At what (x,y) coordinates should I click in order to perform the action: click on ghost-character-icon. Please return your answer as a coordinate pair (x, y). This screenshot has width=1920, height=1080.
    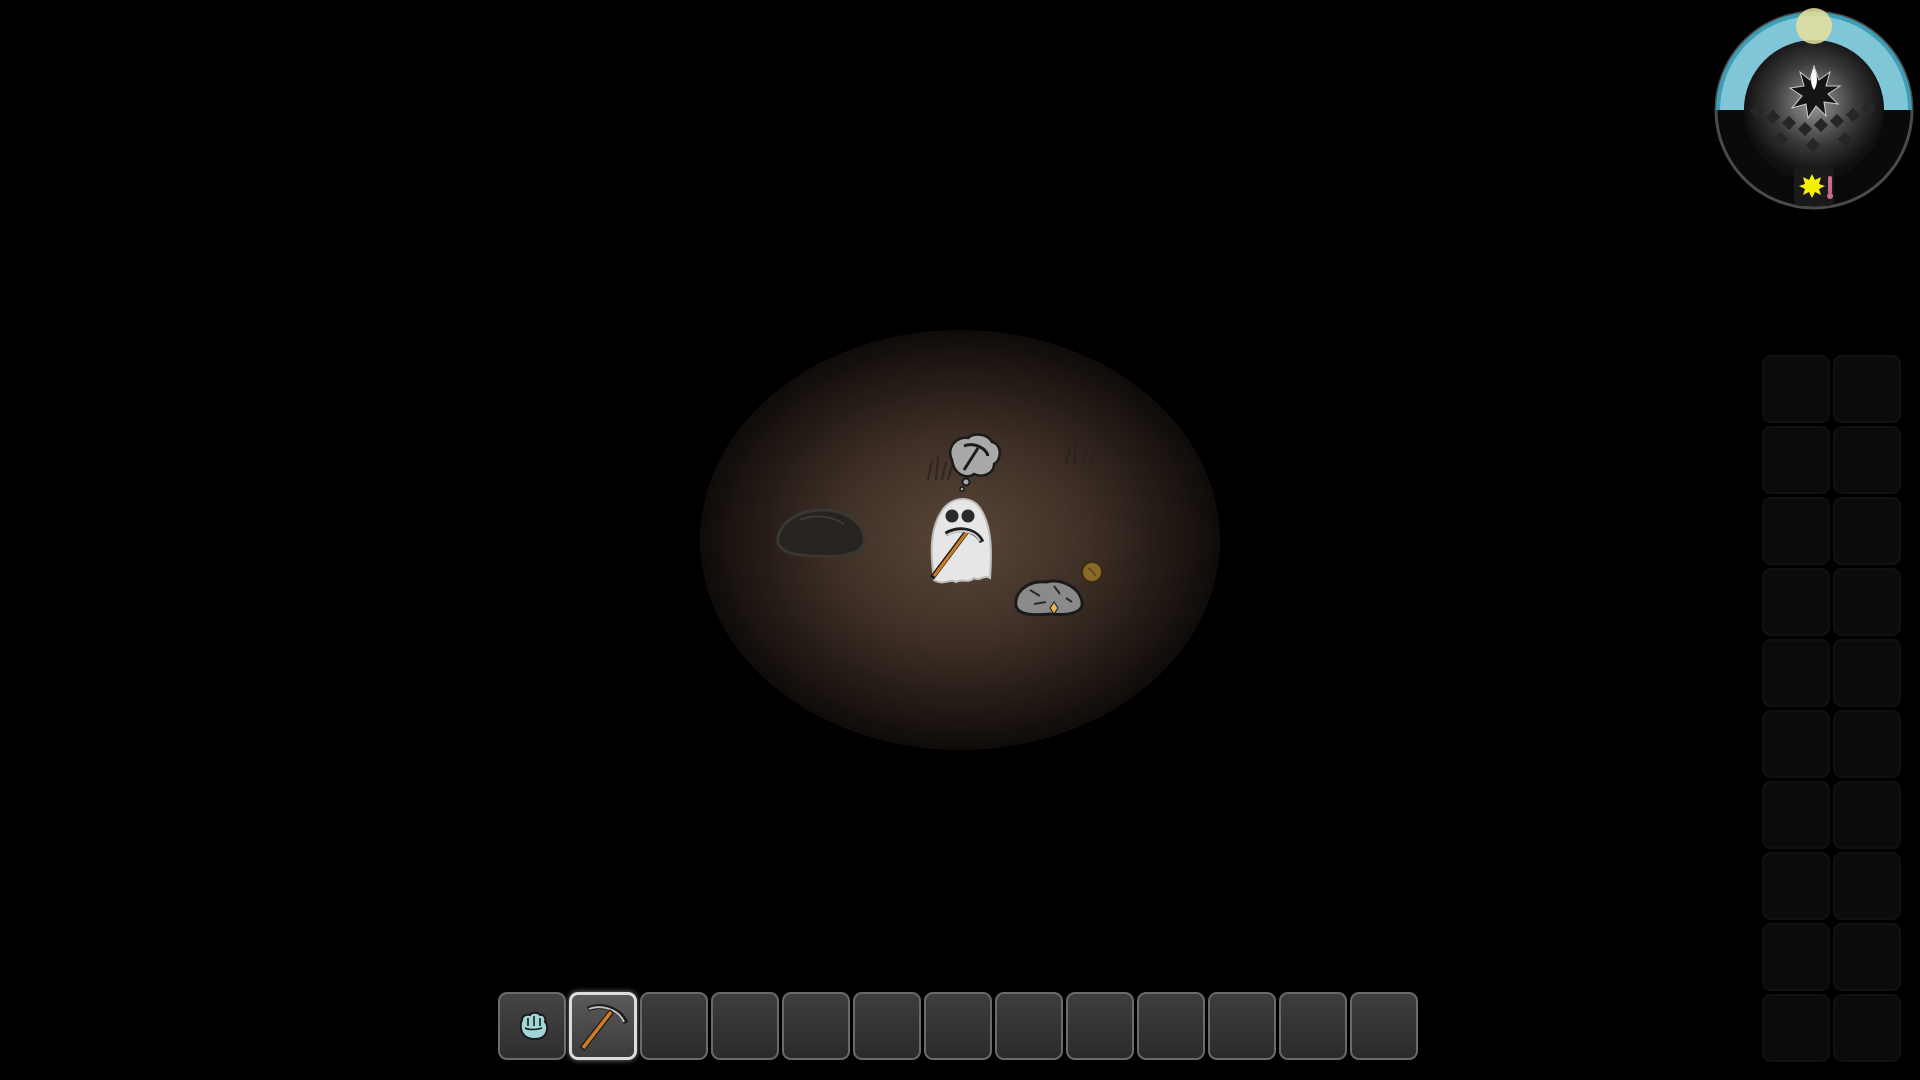
    Looking at the image, I should click on (960, 540).